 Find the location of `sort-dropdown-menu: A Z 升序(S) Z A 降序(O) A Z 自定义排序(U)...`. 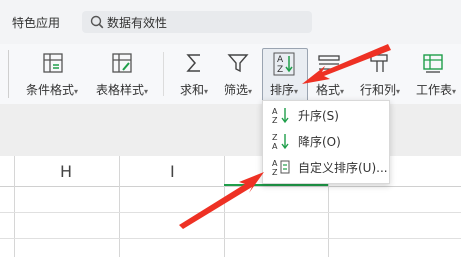

sort-dropdown-menu: A Z 升序(S) Z A 降序(O) A Z 自定义排序(U)... is located at coordinates (326, 142).